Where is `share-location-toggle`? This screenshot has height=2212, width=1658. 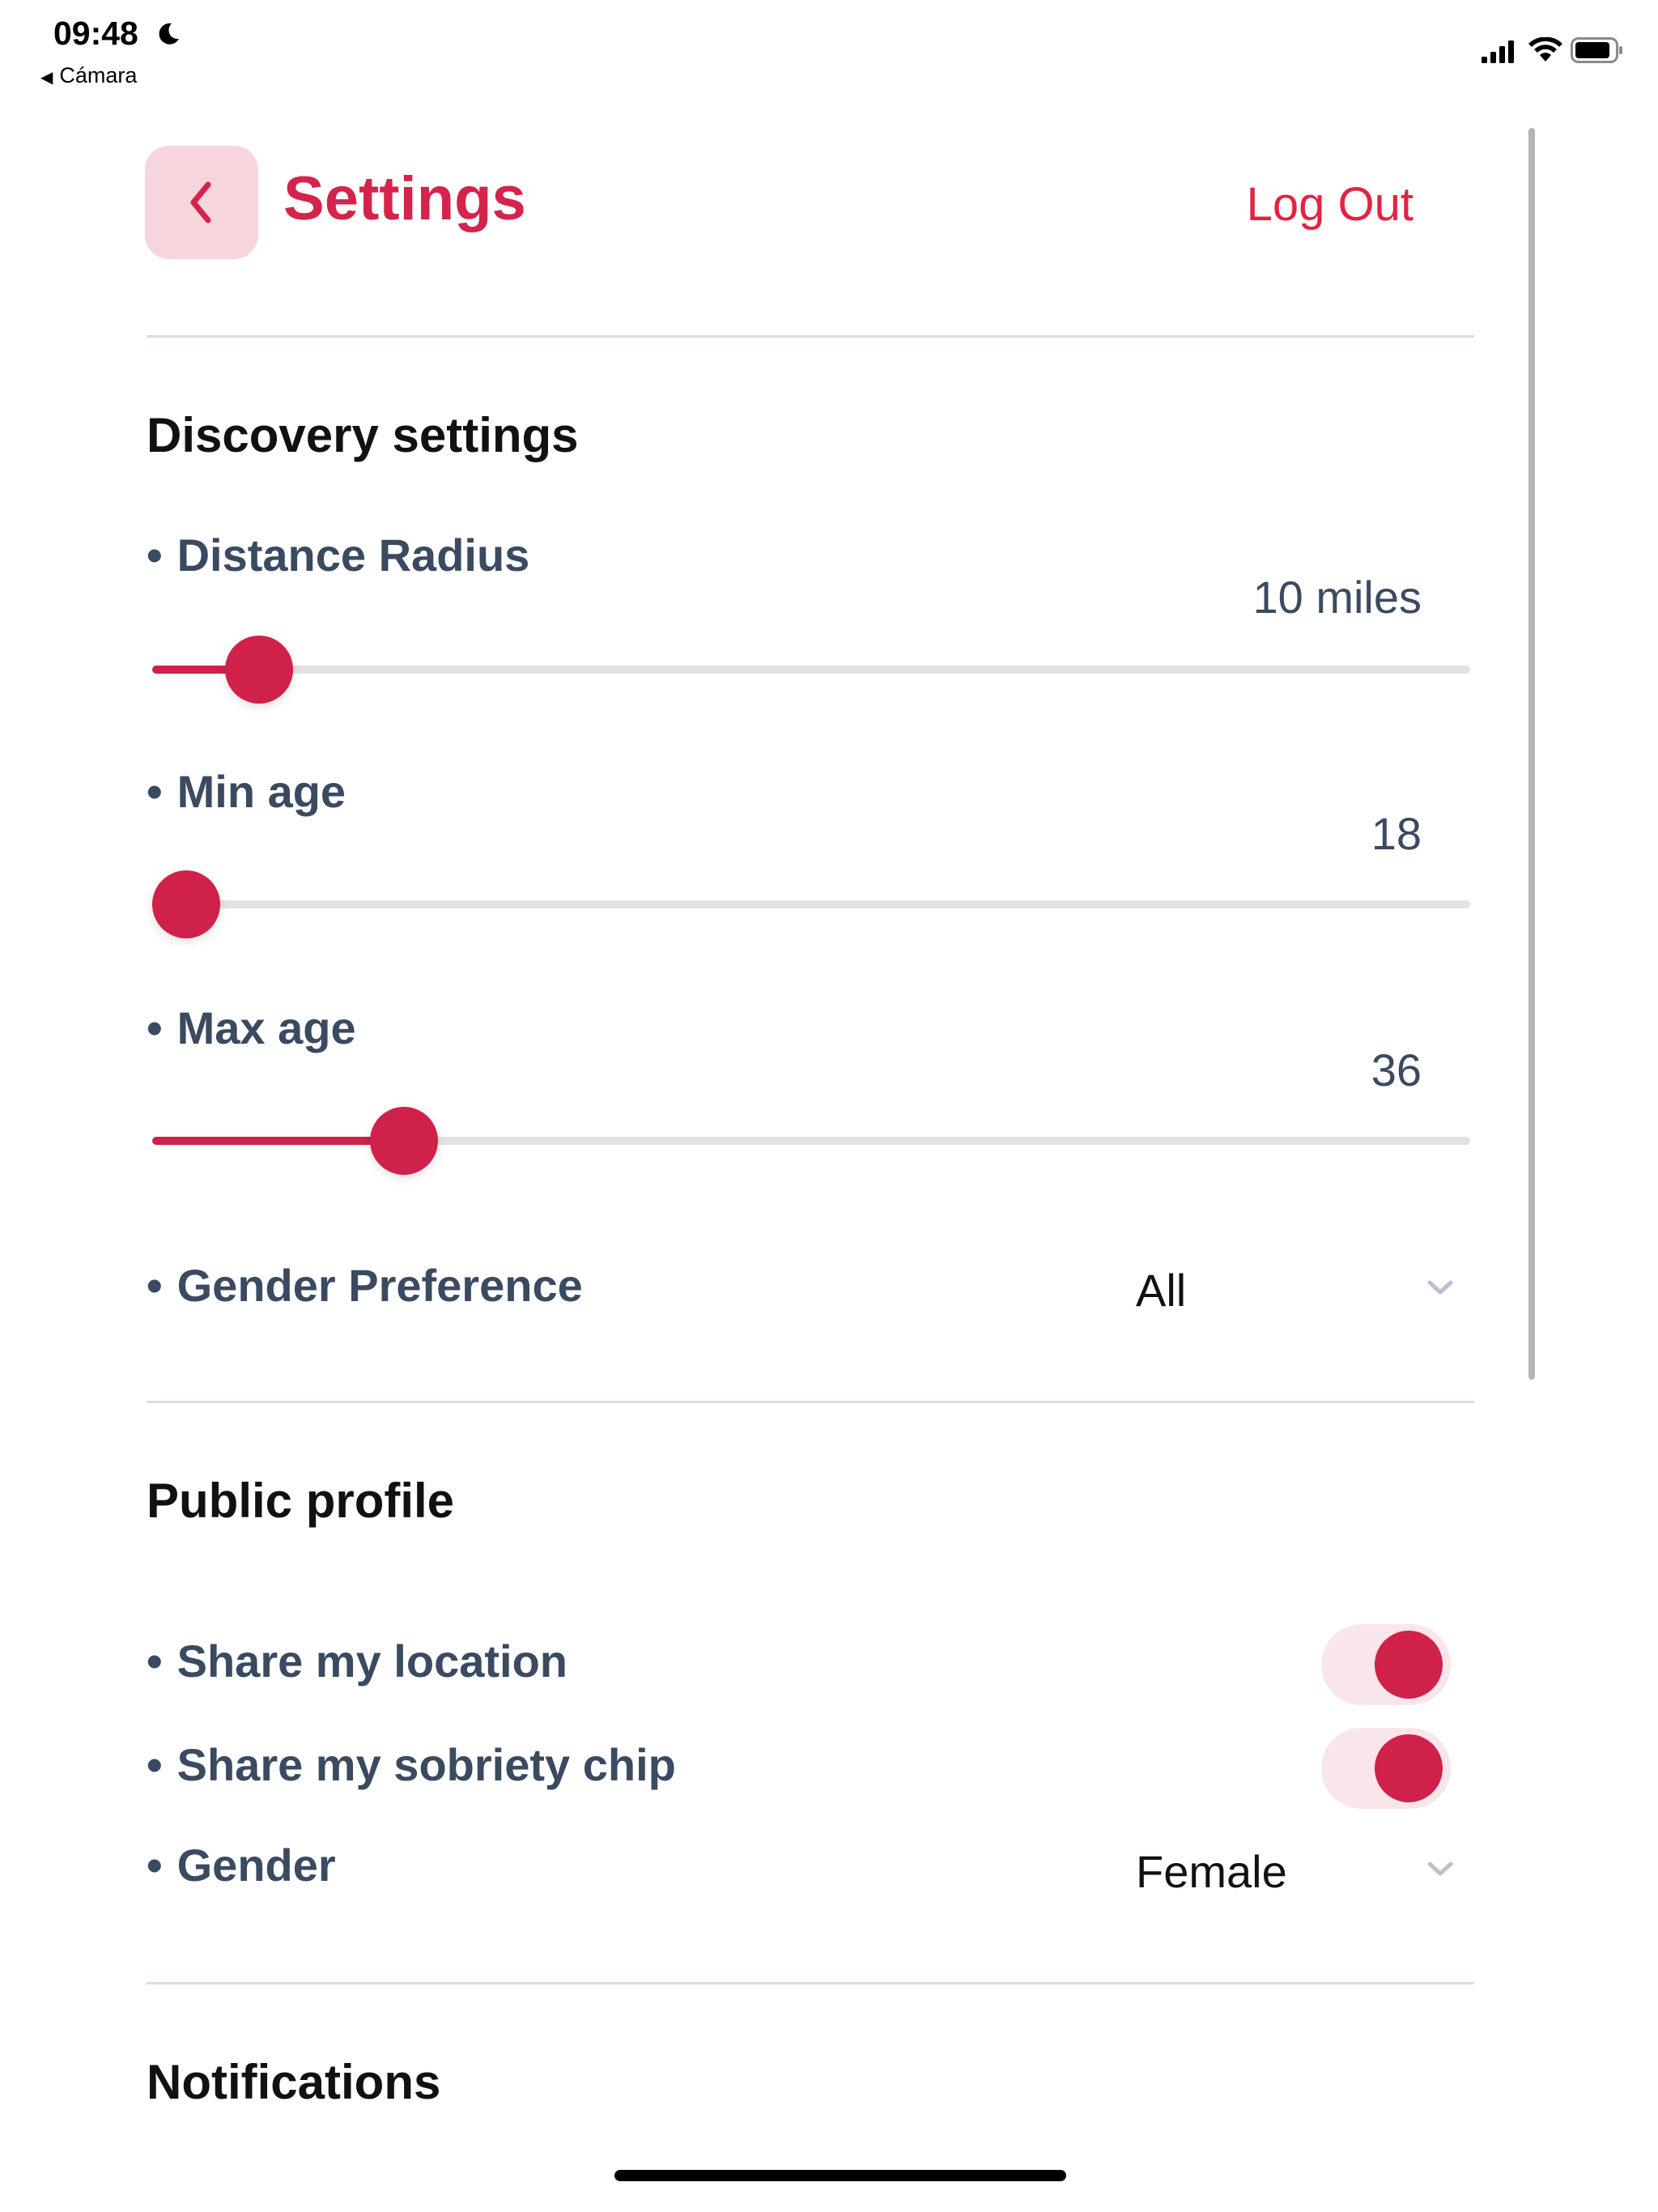
share-location-toggle is located at coordinates (1386, 1664).